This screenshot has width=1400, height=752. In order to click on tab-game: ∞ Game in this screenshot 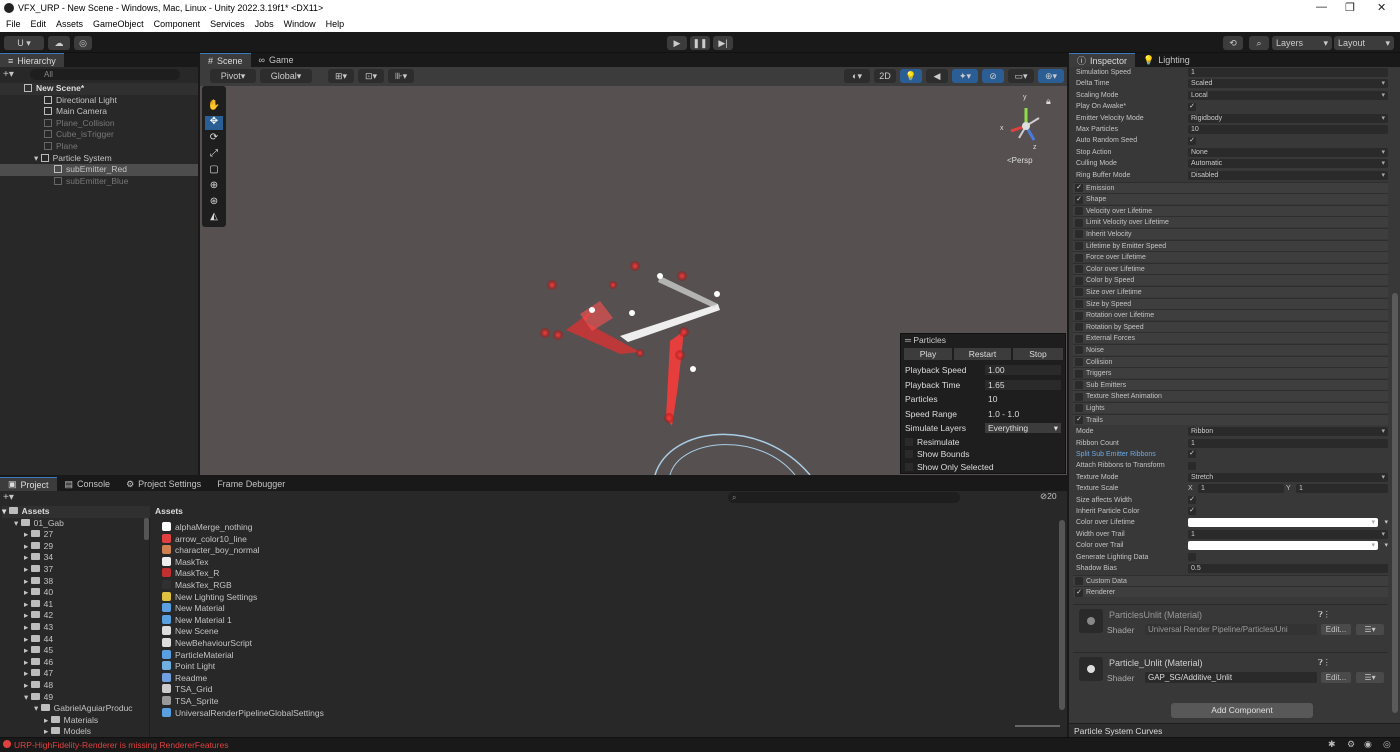, I will do `click(276, 60)`.